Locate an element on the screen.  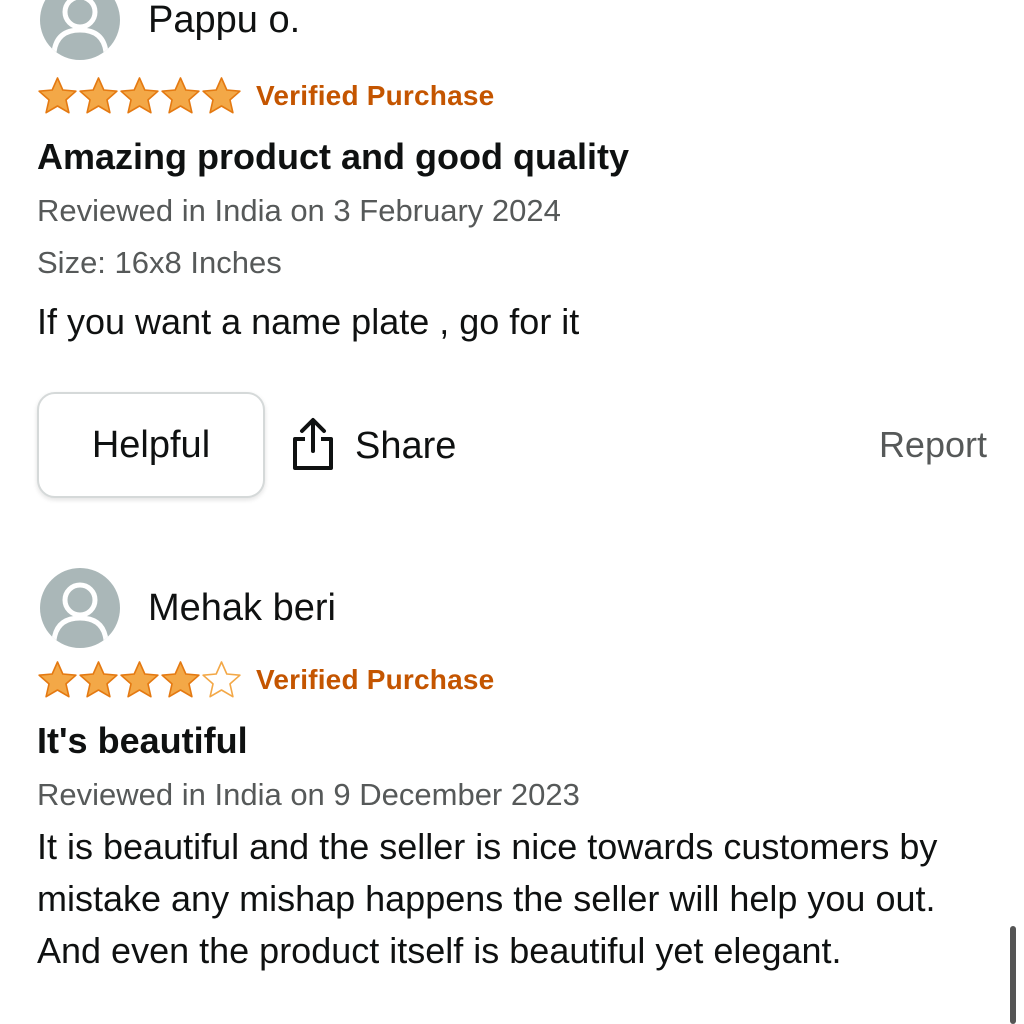
scrollbar is located at coordinates (1013, 975).